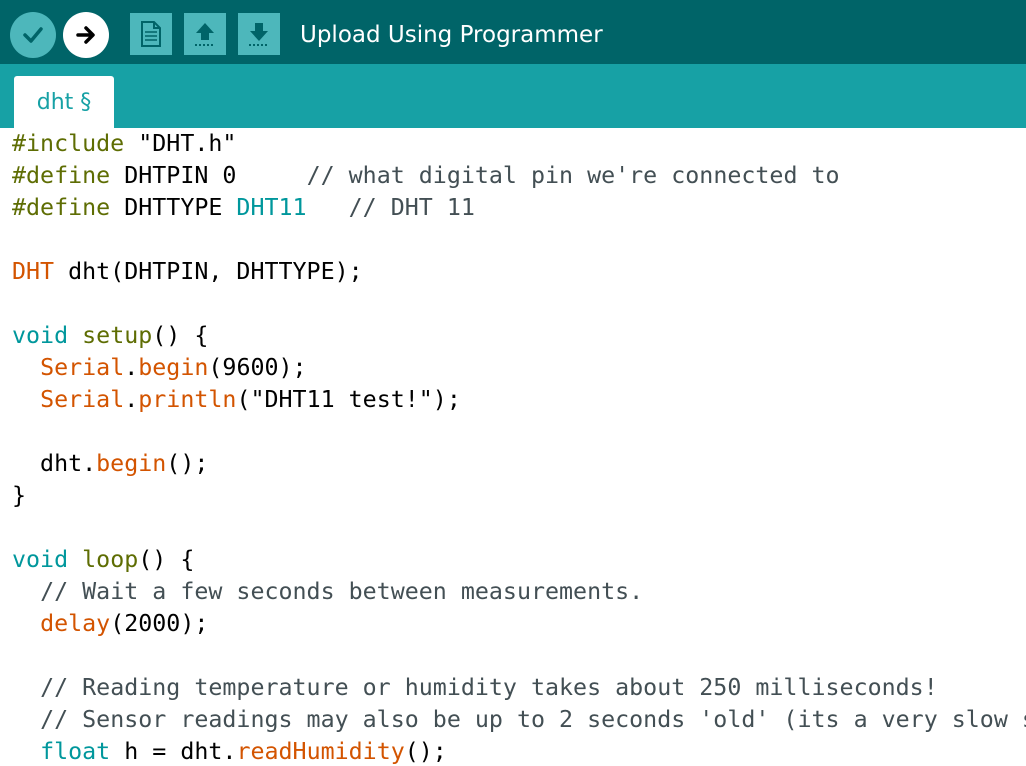  Describe the element at coordinates (519, 336) in the screenshot. I see `code-line: void setup() {` at that location.